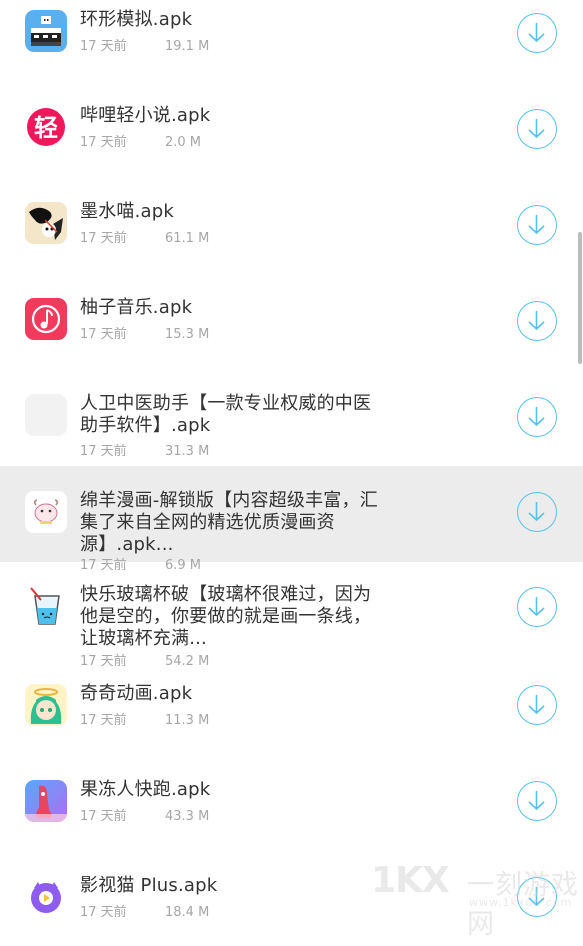 The width and height of the screenshot is (583, 946). What do you see at coordinates (291, 128) in the screenshot?
I see `list-item: 轻 哔哩轻小说.apk 17 天前 2.0 M` at bounding box center [291, 128].